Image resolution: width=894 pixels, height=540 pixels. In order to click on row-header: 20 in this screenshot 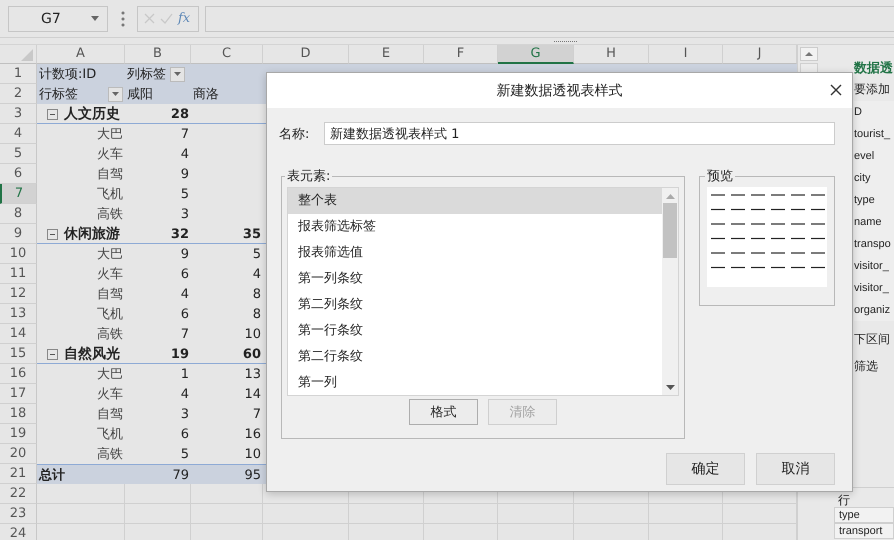, I will do `click(18, 454)`.